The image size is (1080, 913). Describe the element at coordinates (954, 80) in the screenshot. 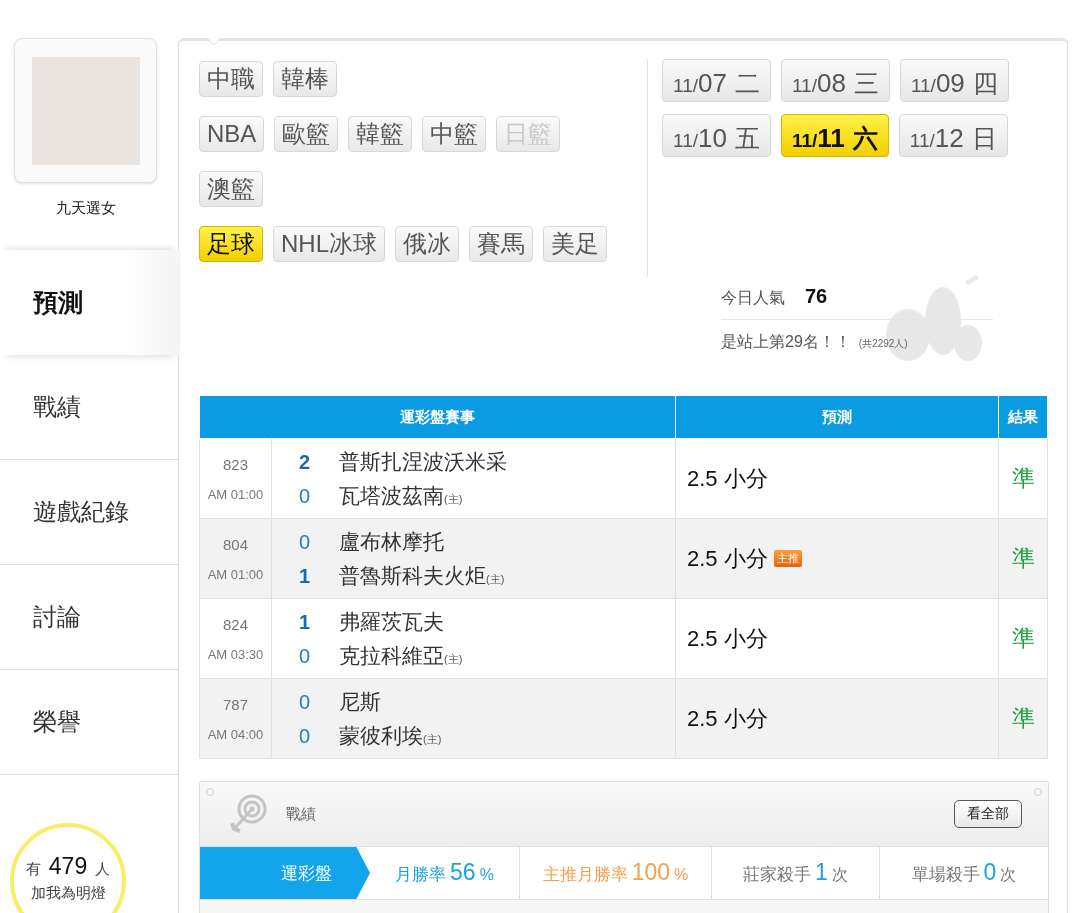

I see `date-button: 11/09 四` at that location.